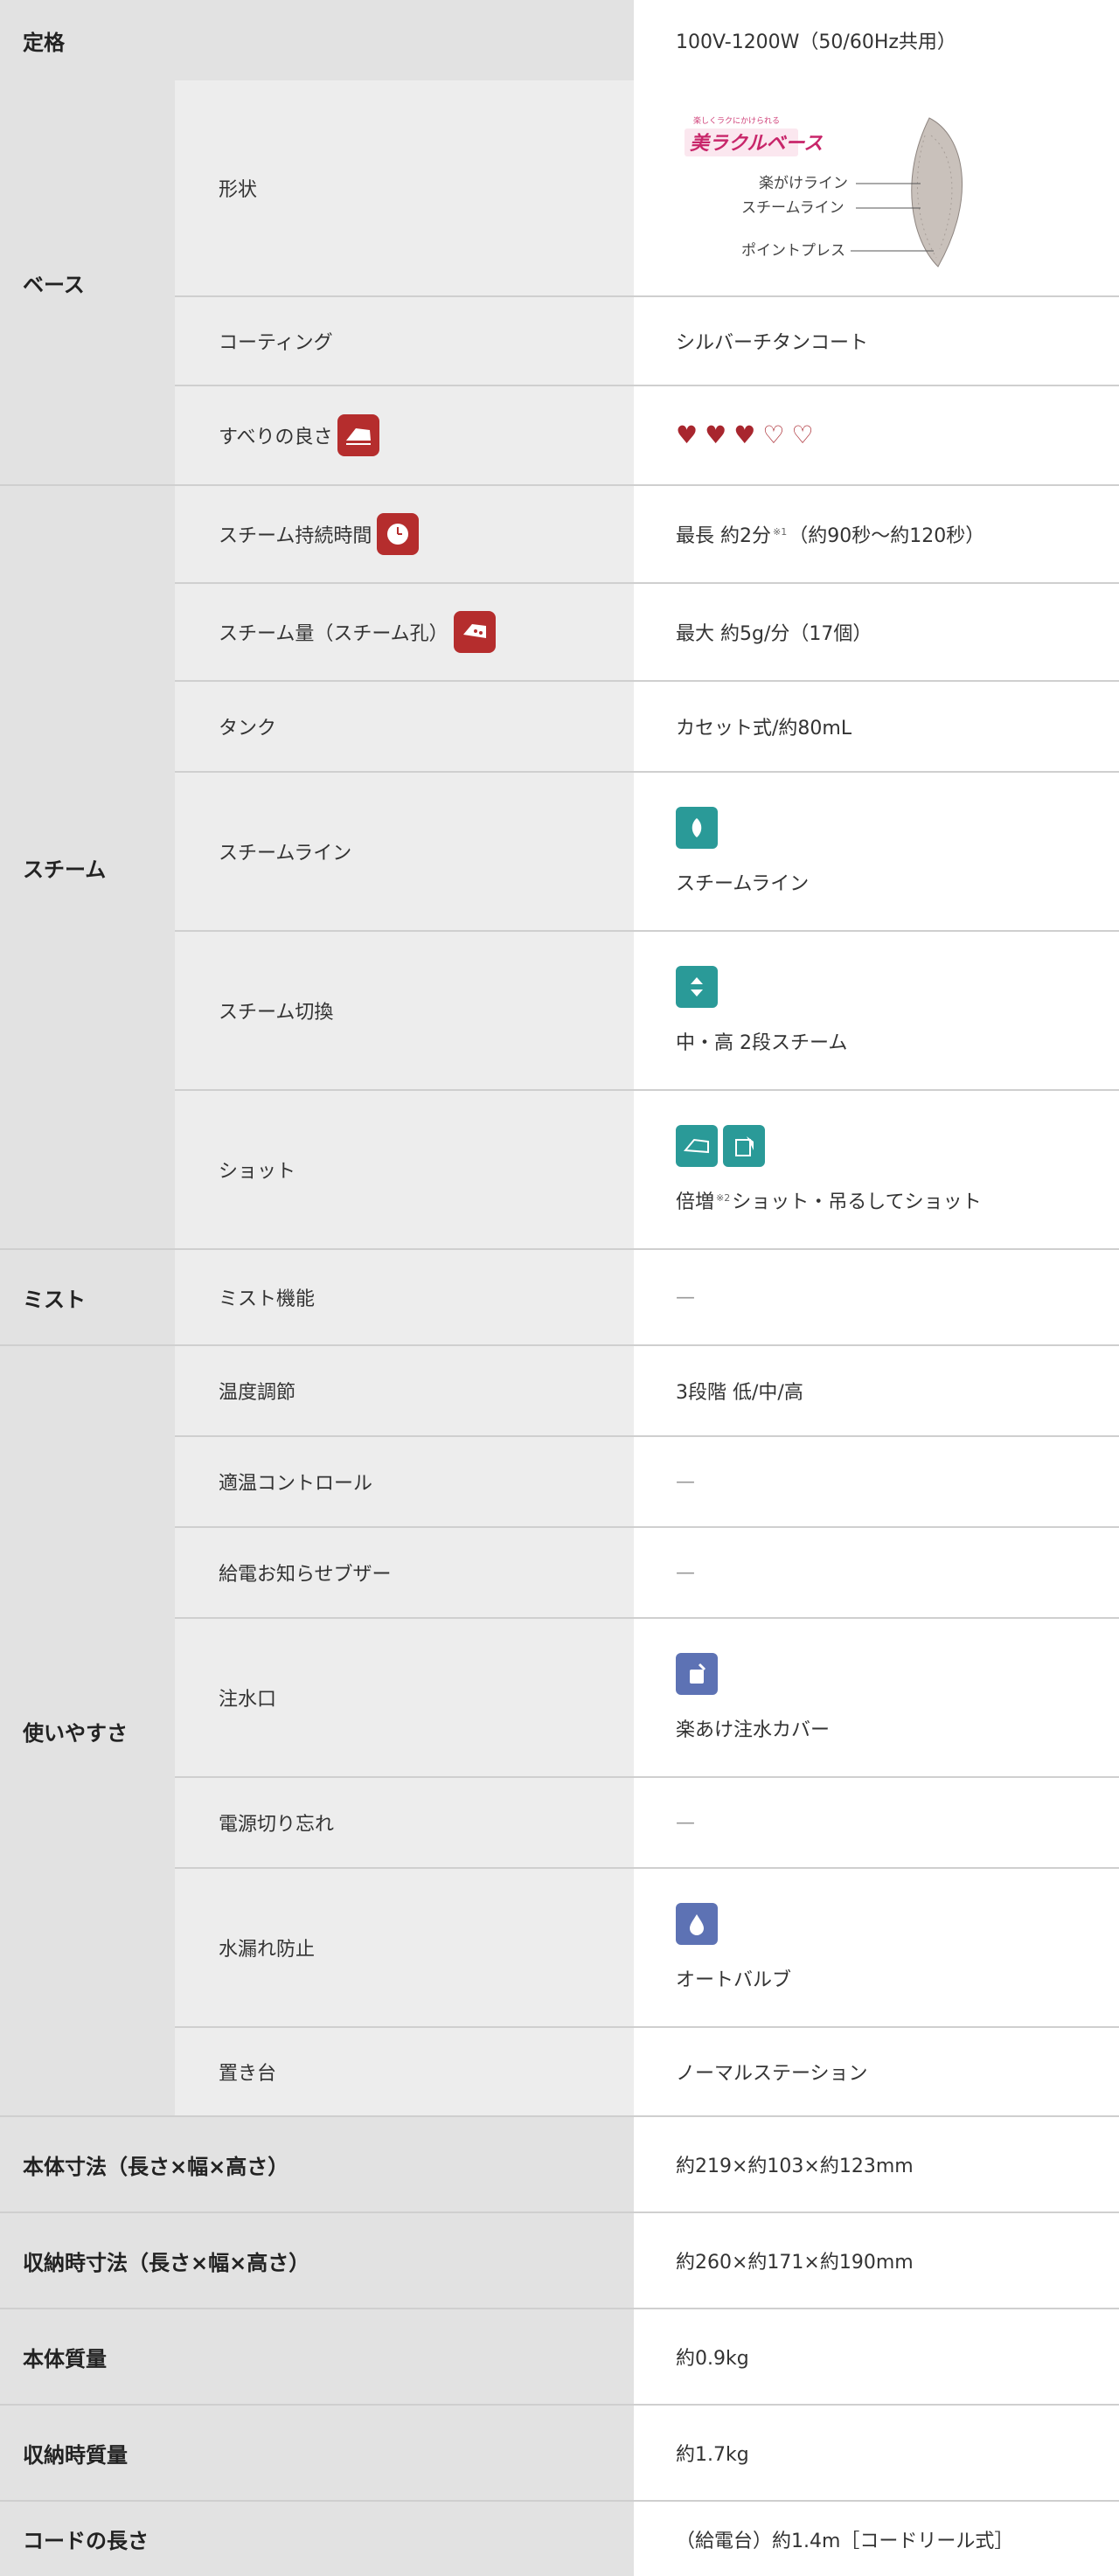 Image resolution: width=1119 pixels, height=2576 pixels. Describe the element at coordinates (87, 282) in the screenshot. I see `category-base: ベース` at that location.